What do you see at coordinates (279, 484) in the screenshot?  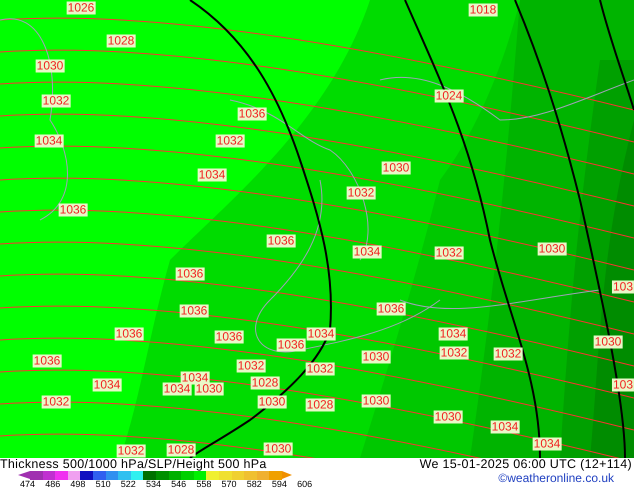 I see `legend-tick-label: 594` at bounding box center [279, 484].